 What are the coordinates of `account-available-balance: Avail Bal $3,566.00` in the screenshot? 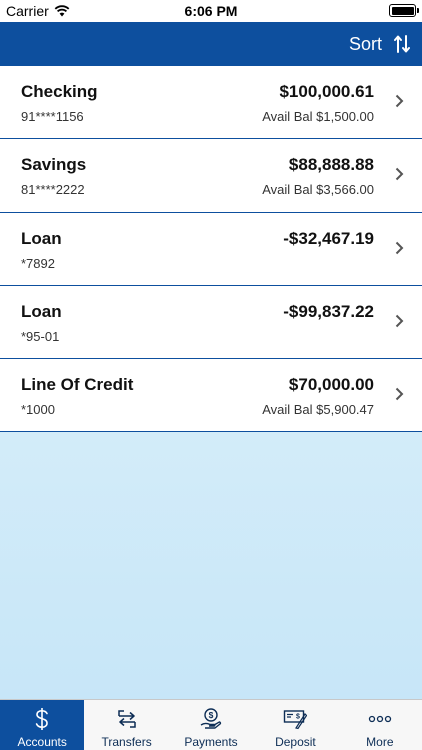 It's located at (318, 190).